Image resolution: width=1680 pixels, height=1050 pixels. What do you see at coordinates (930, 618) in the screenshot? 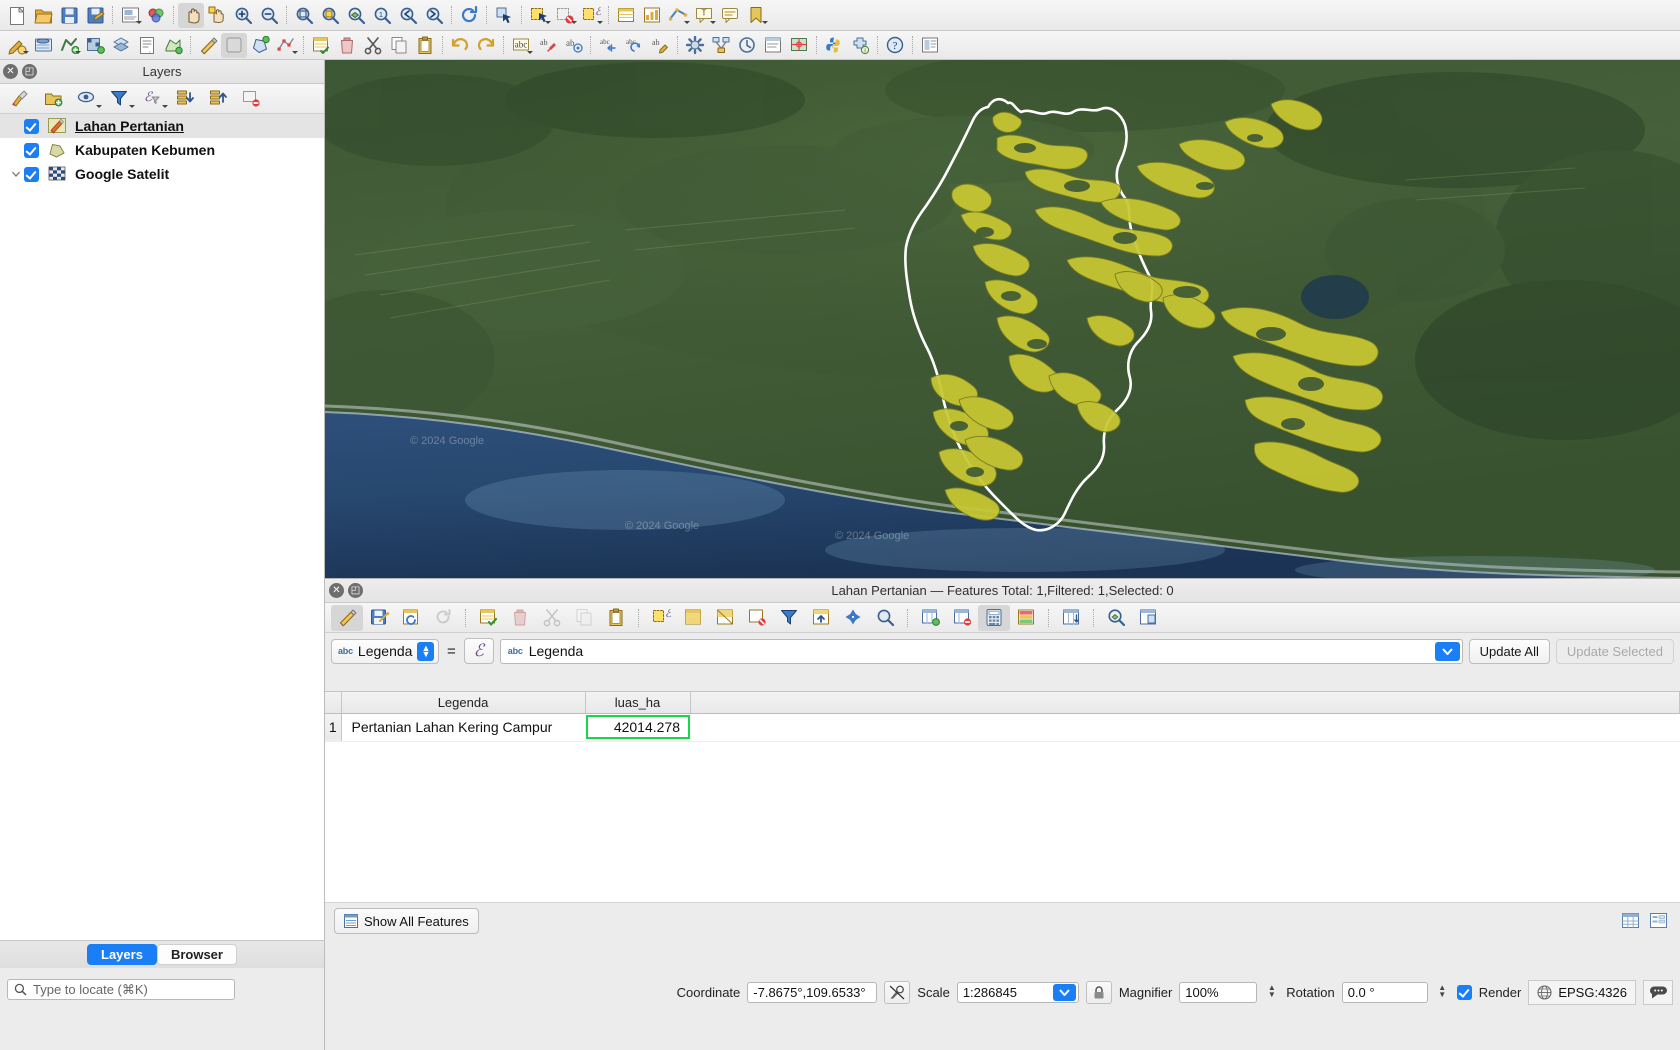
I see `new-field-button` at bounding box center [930, 618].